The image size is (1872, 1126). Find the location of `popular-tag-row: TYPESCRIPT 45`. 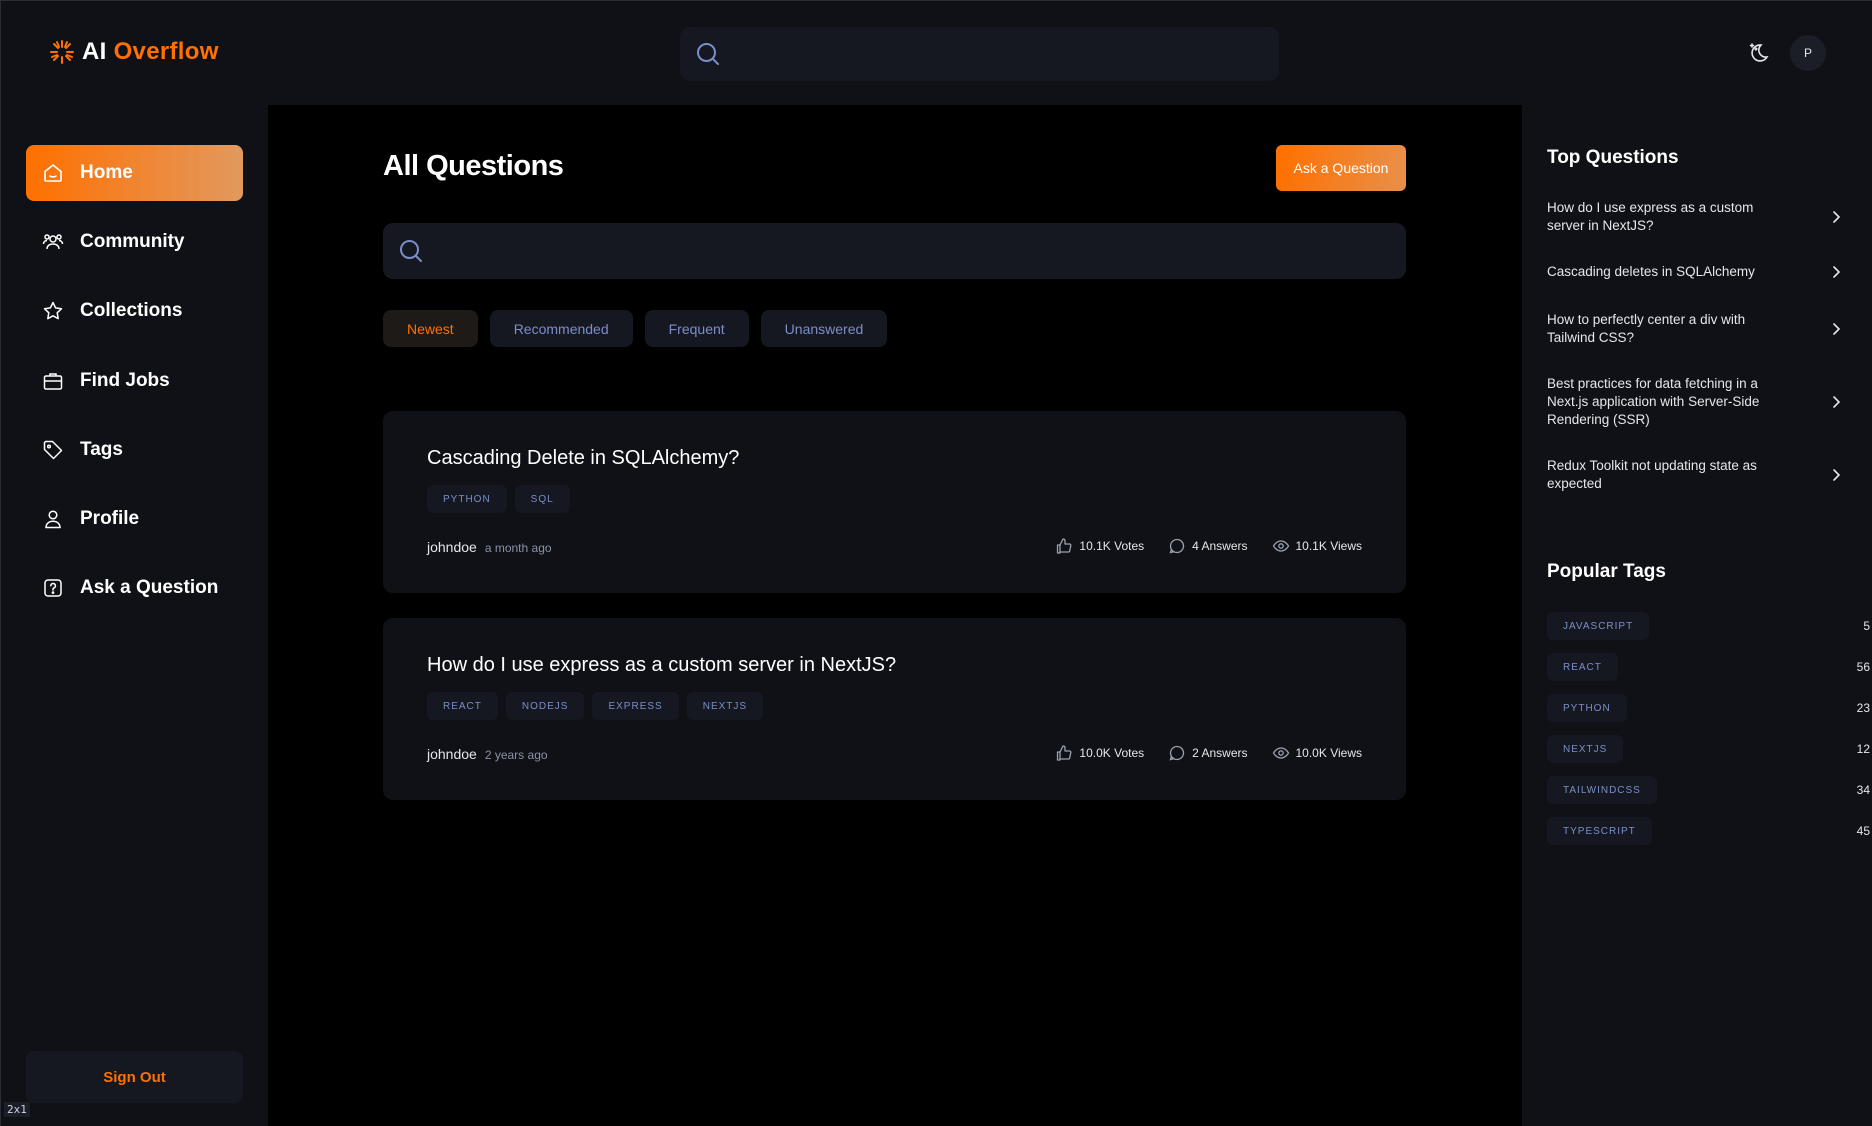

popular-tag-row: TYPESCRIPT 45 is located at coordinates (1708, 831).